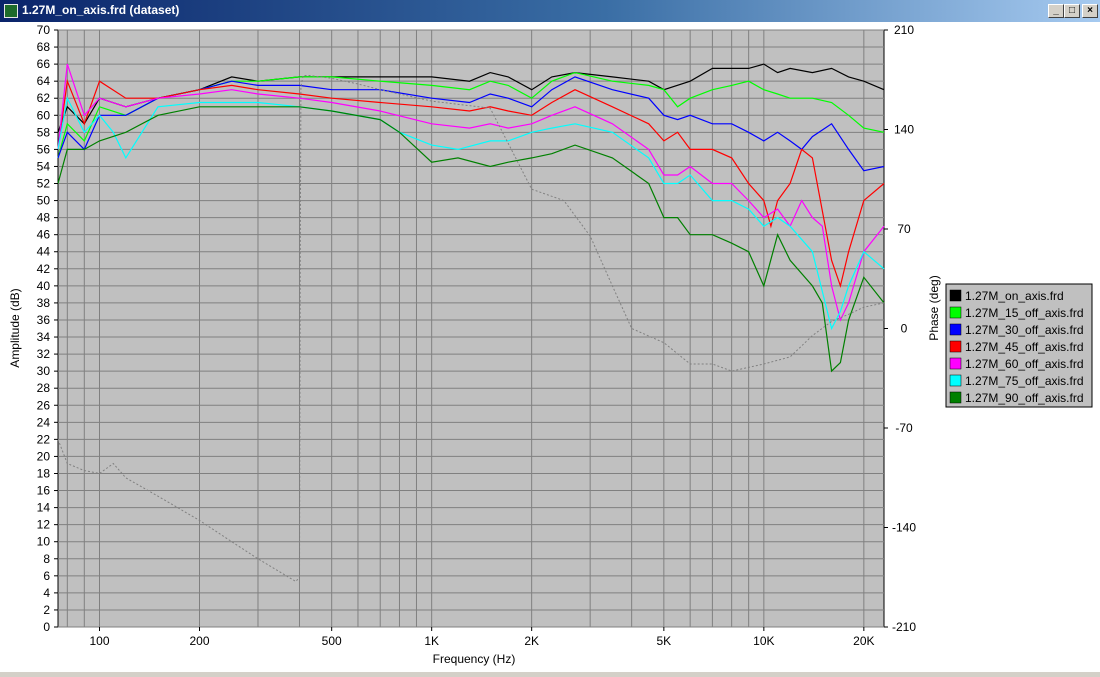 The image size is (1100, 677). I want to click on y-tick-label: 50, so click(44, 201).